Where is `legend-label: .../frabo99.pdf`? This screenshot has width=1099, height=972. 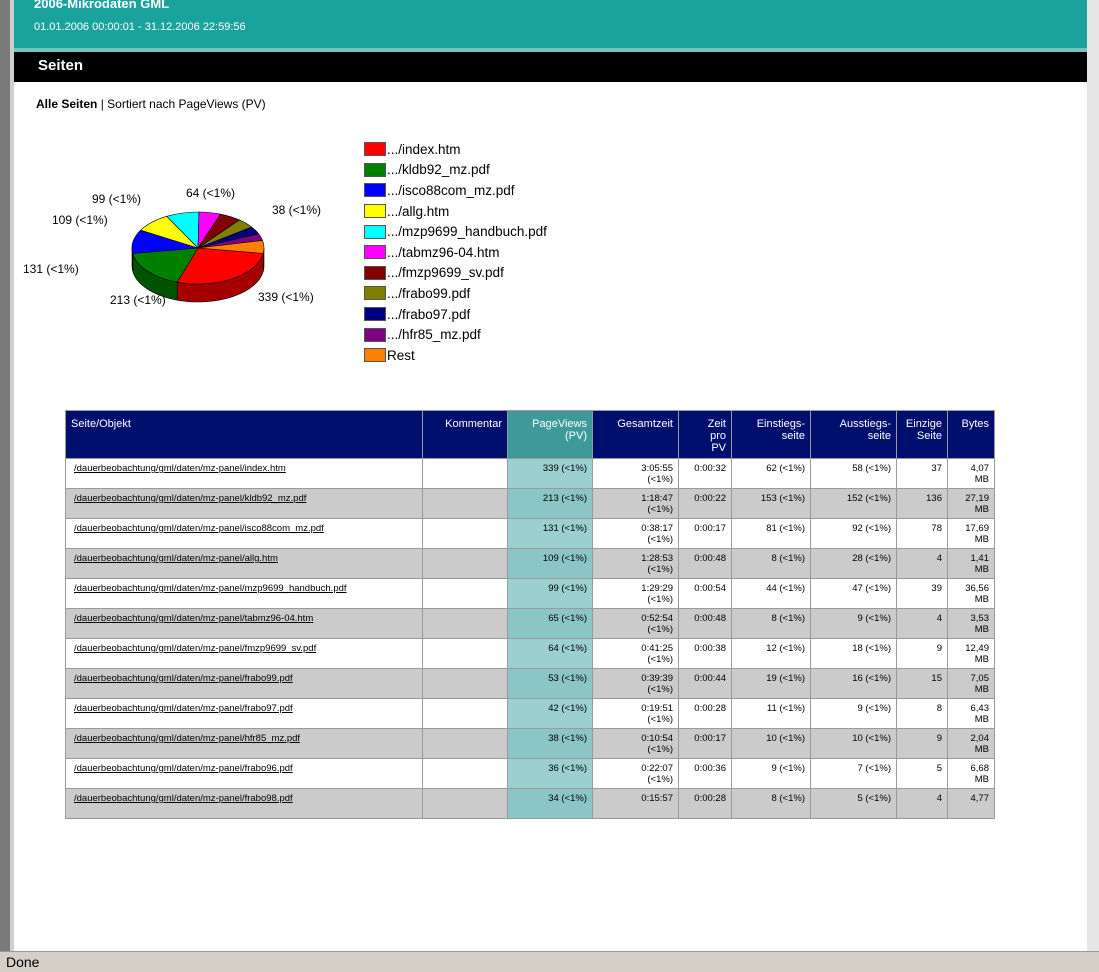
legend-label: .../frabo99.pdf is located at coordinates (429, 293).